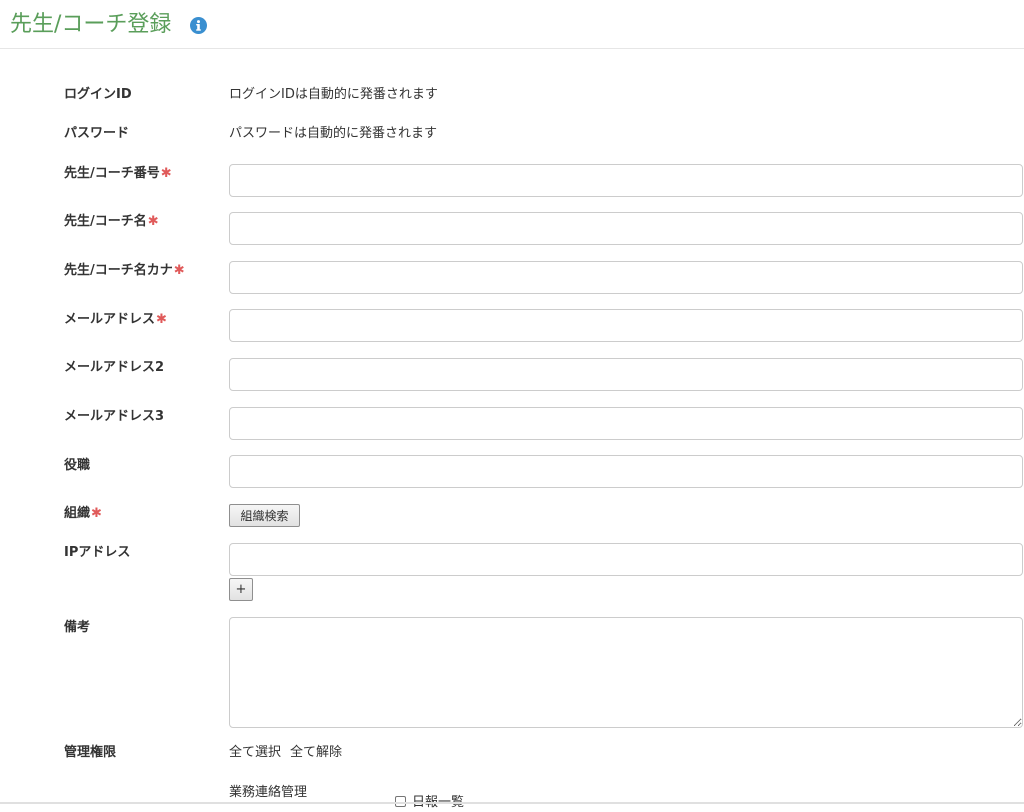  Describe the element at coordinates (264, 515) in the screenshot. I see `organization-search-button: 組織検索` at that location.